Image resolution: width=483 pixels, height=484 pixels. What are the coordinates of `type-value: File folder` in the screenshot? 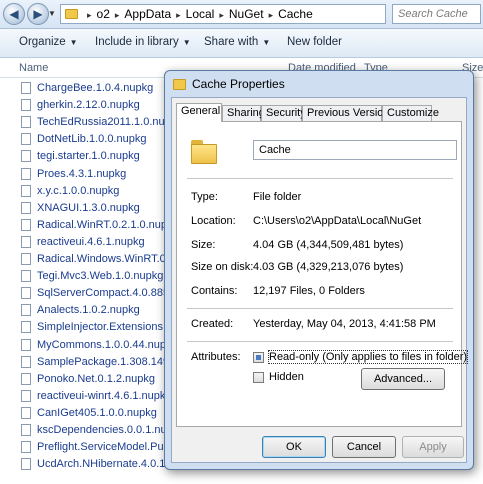 It's located at (277, 197).